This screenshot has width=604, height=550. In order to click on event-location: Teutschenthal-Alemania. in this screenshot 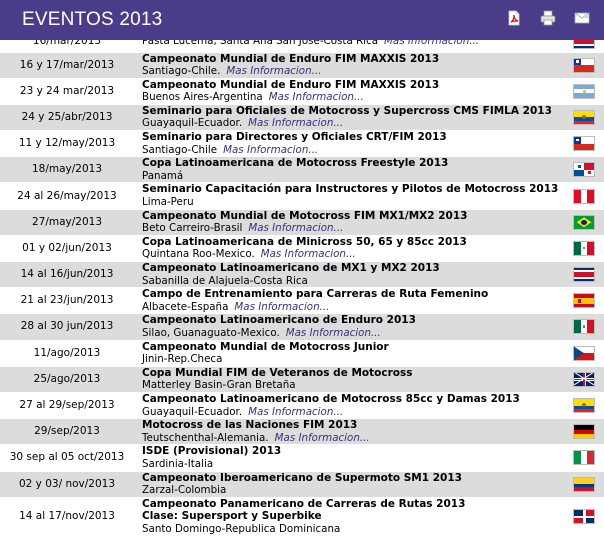, I will do `click(205, 437)`.